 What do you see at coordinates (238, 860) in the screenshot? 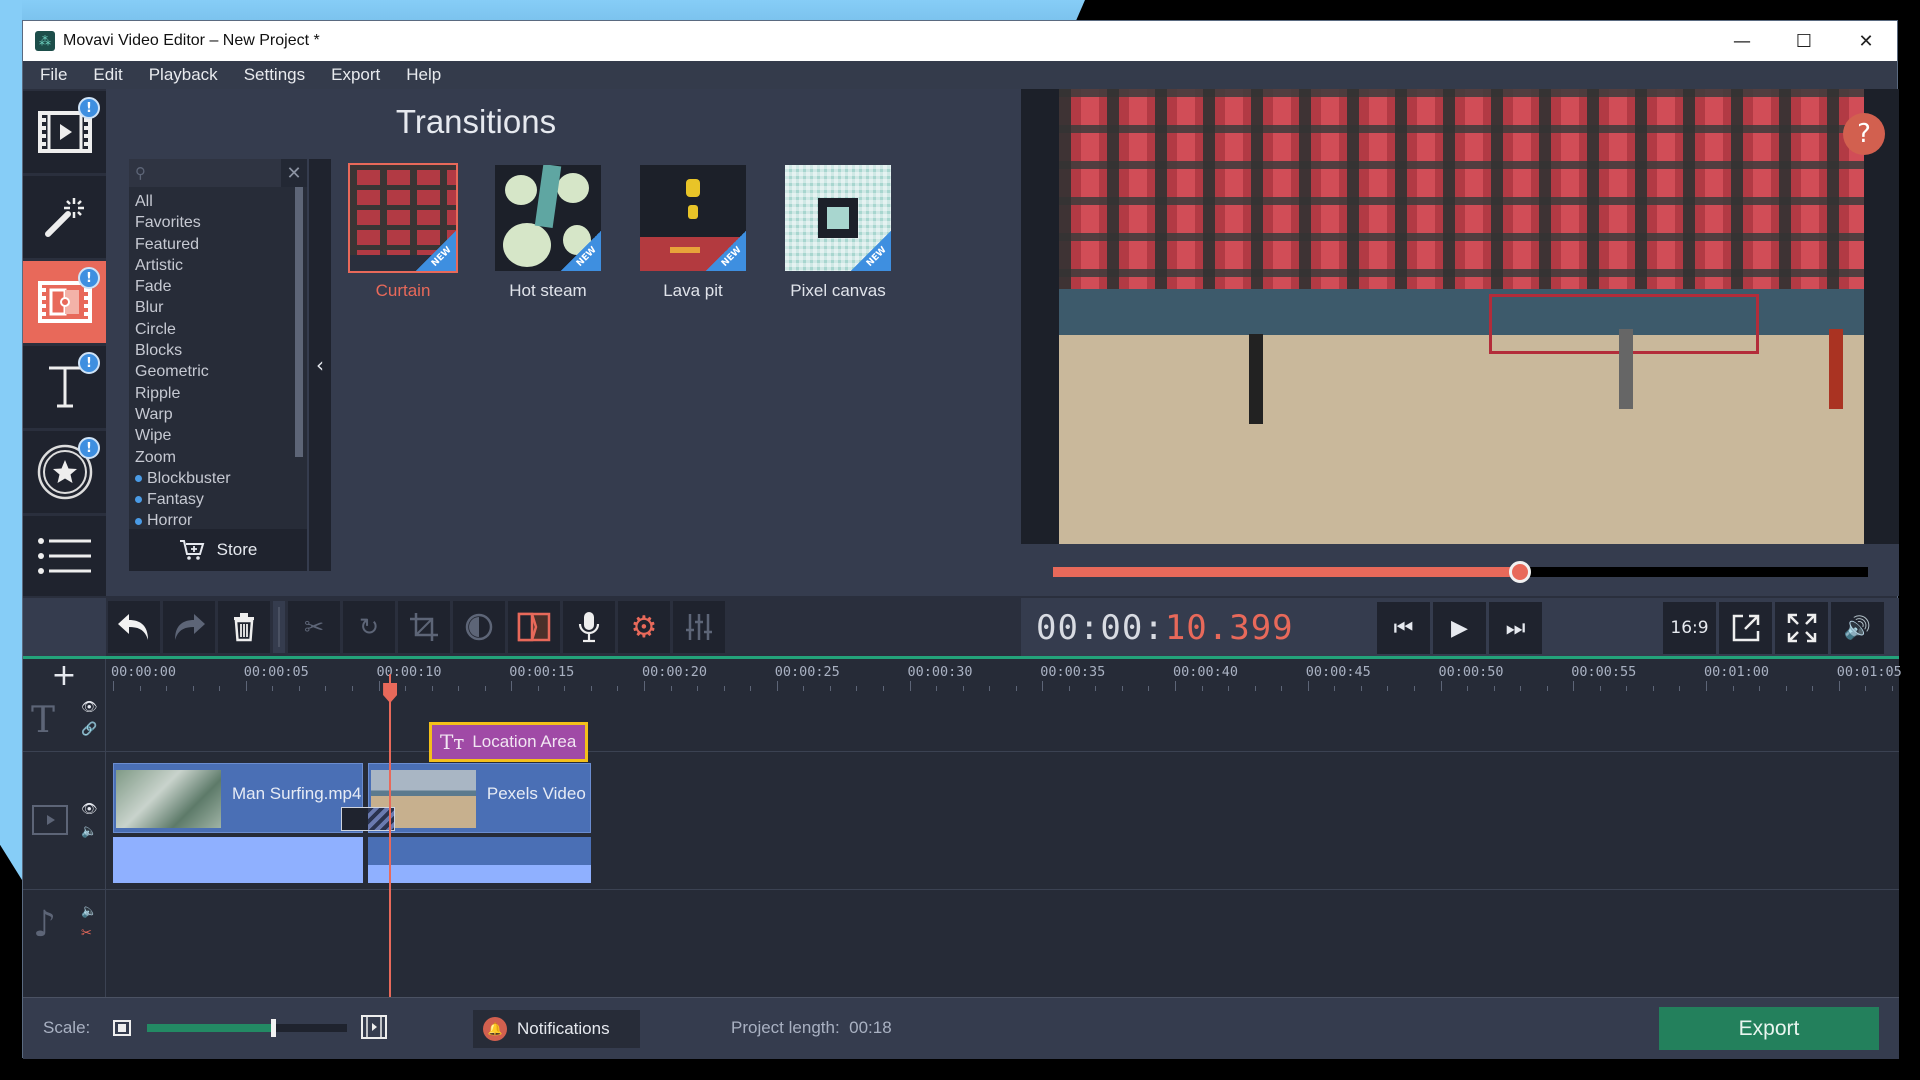
I see `audio-waveform` at bounding box center [238, 860].